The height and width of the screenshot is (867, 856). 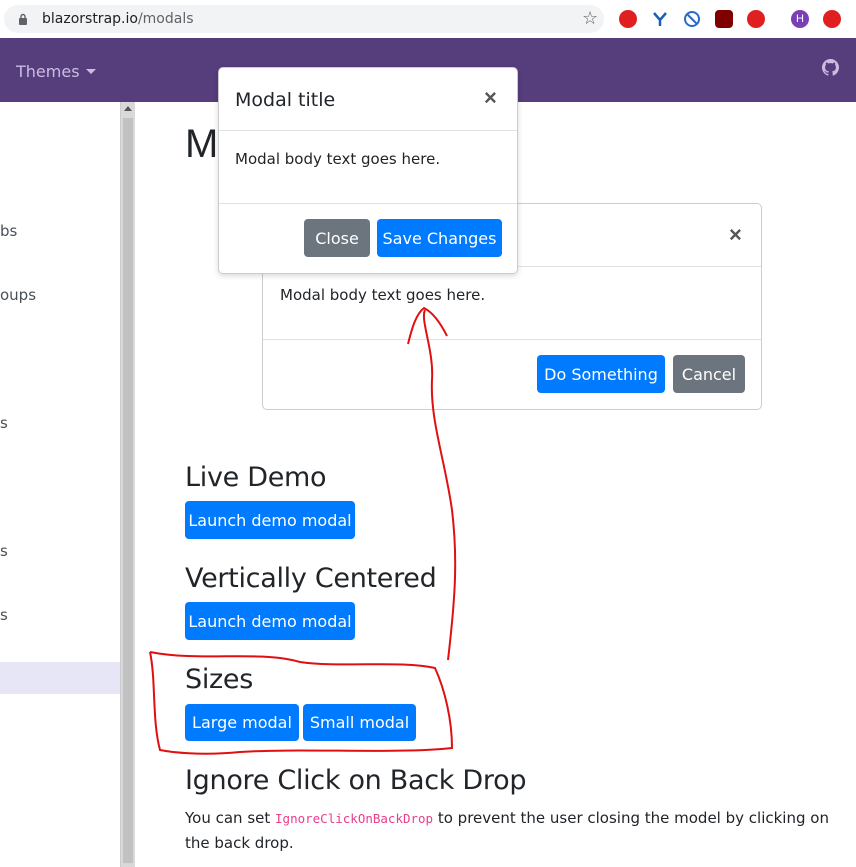 What do you see at coordinates (270, 621) in the screenshot?
I see `launch-centered-modal-button: Launch demo modal` at bounding box center [270, 621].